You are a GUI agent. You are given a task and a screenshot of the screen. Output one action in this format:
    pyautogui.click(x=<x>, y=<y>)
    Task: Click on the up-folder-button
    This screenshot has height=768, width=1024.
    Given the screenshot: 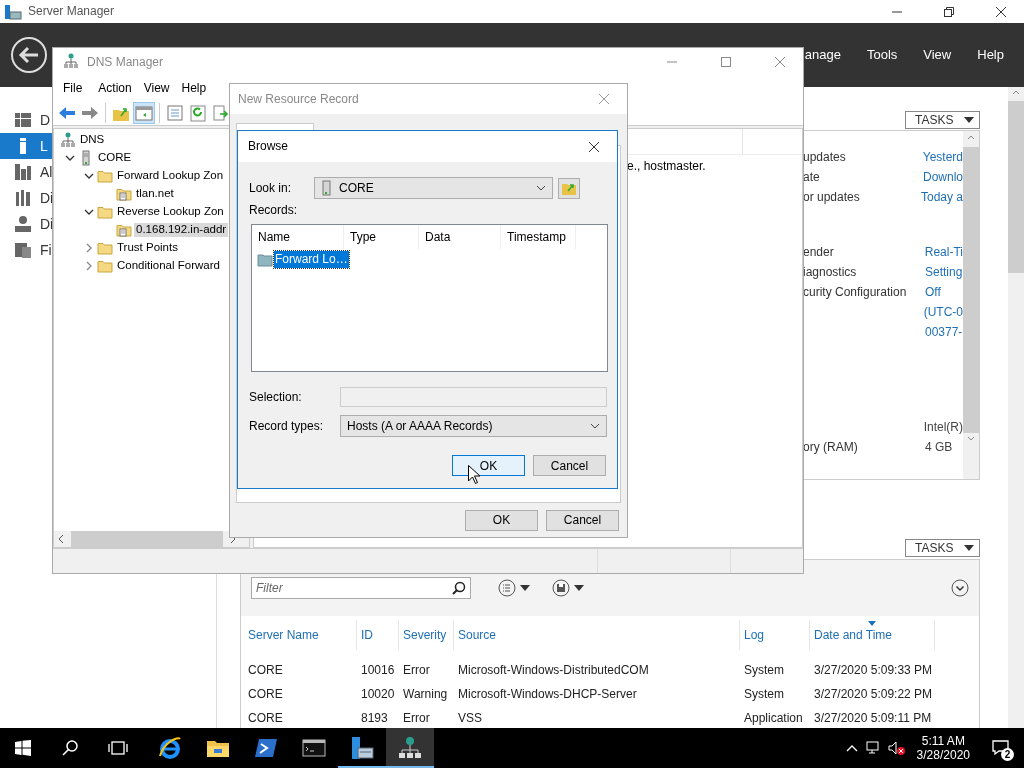 What is the action you would take?
    pyautogui.click(x=569, y=188)
    